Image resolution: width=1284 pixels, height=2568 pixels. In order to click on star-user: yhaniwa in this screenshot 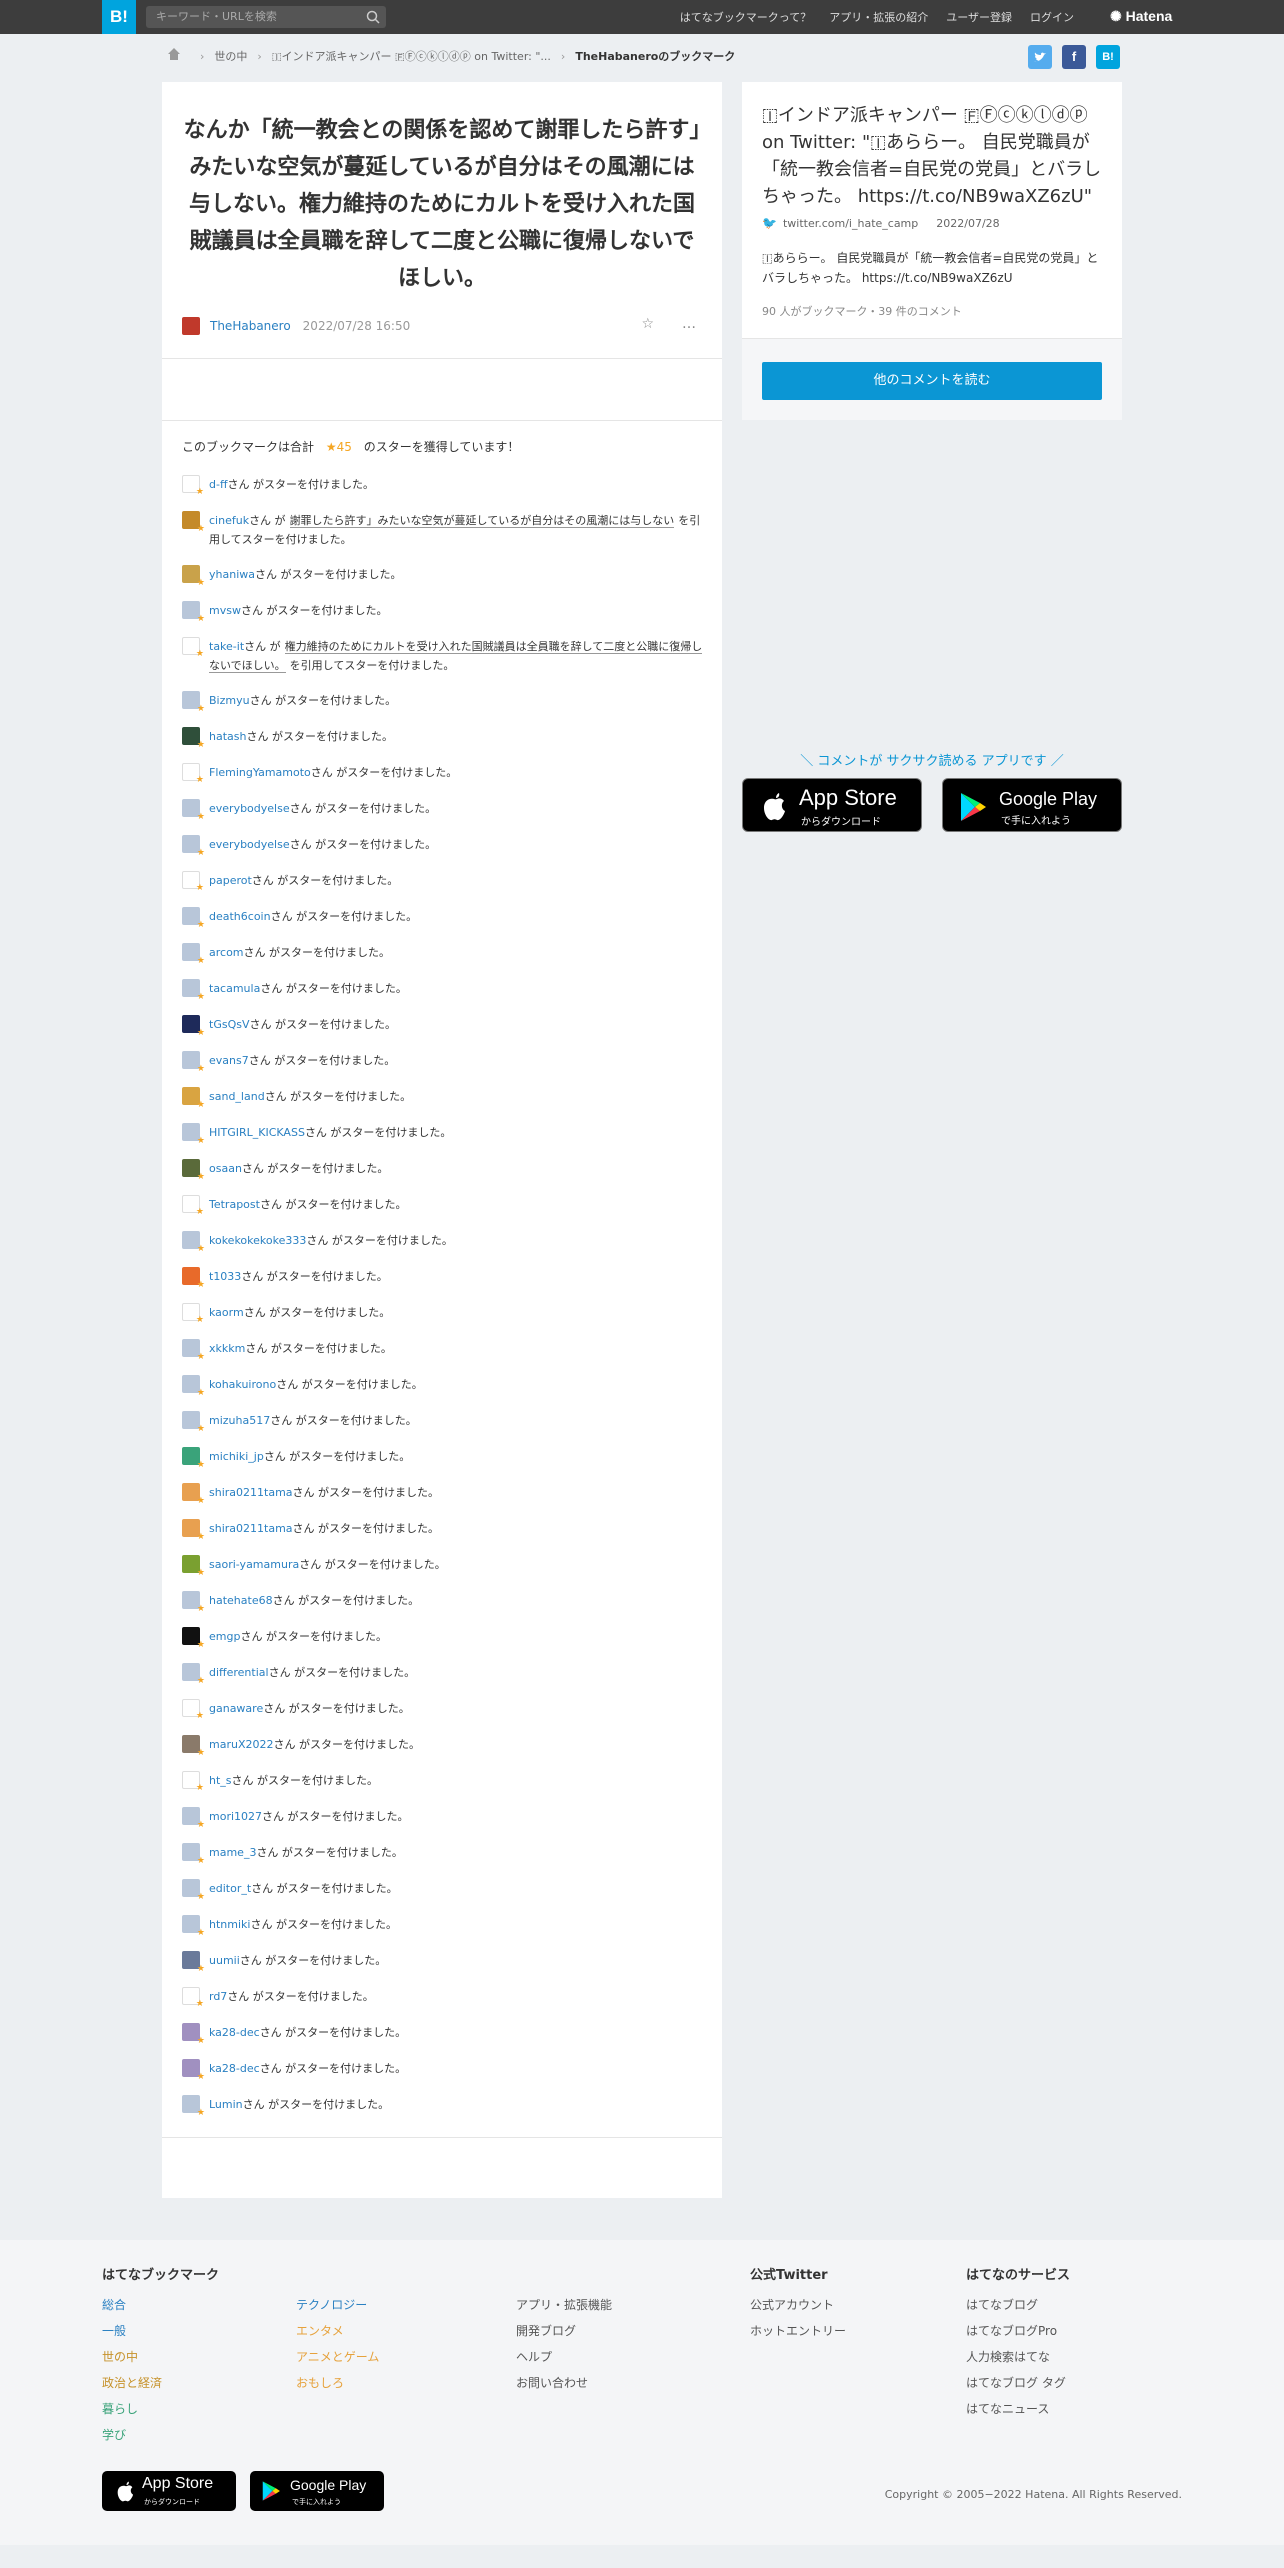, I will do `click(232, 574)`.